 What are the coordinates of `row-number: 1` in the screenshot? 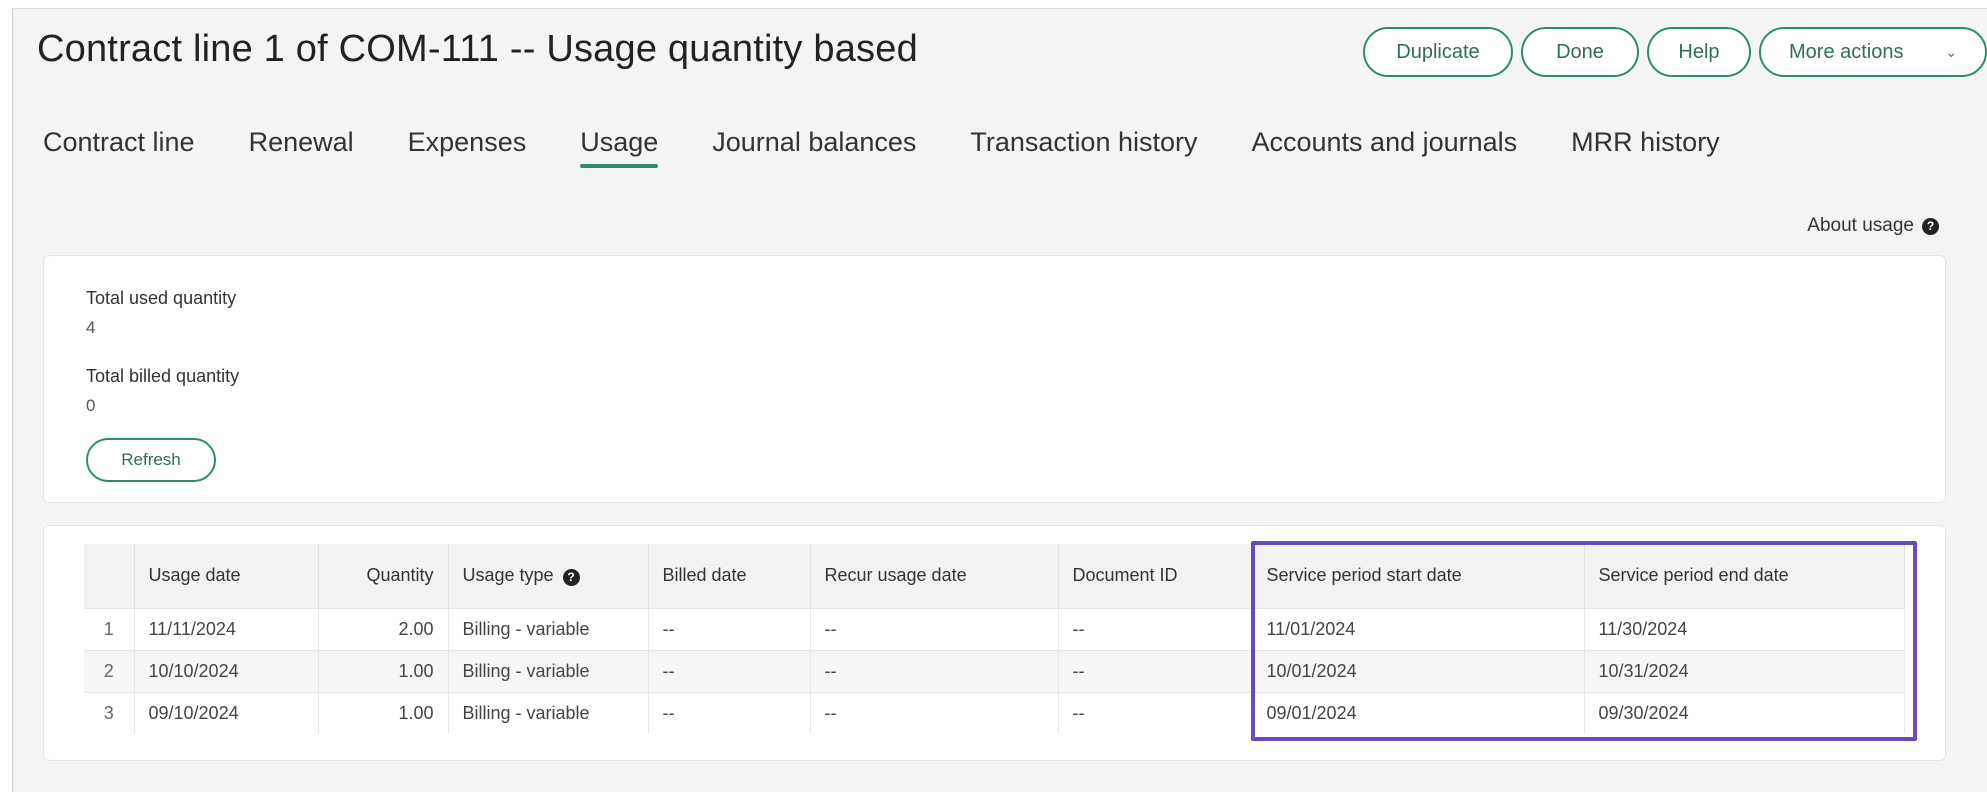 It's located at (109, 628).